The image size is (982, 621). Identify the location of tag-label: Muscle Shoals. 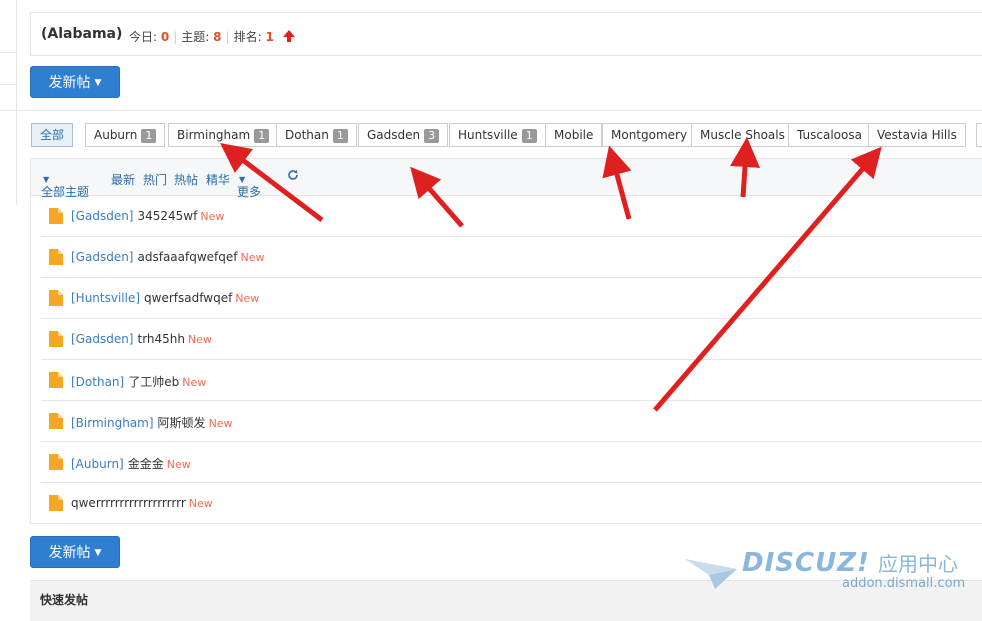
(742, 135).